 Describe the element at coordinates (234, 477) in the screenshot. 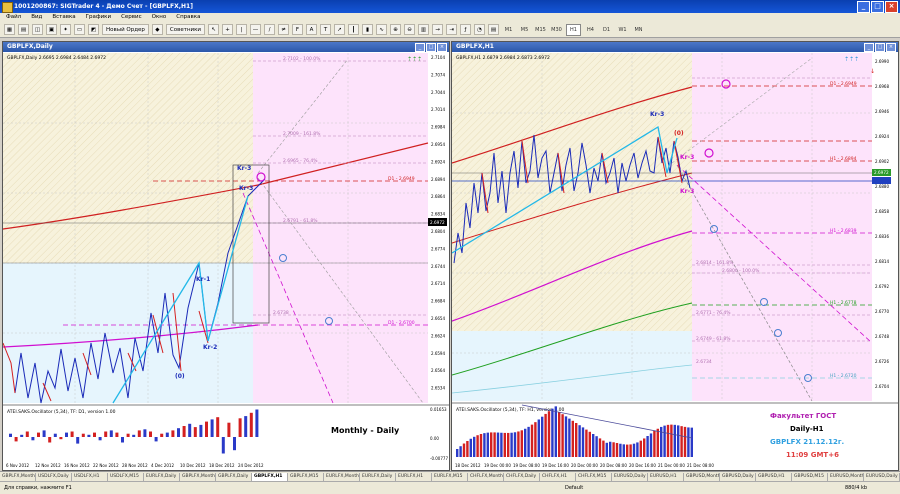

I see `chart-tab: GBPLFX,Daily` at that location.